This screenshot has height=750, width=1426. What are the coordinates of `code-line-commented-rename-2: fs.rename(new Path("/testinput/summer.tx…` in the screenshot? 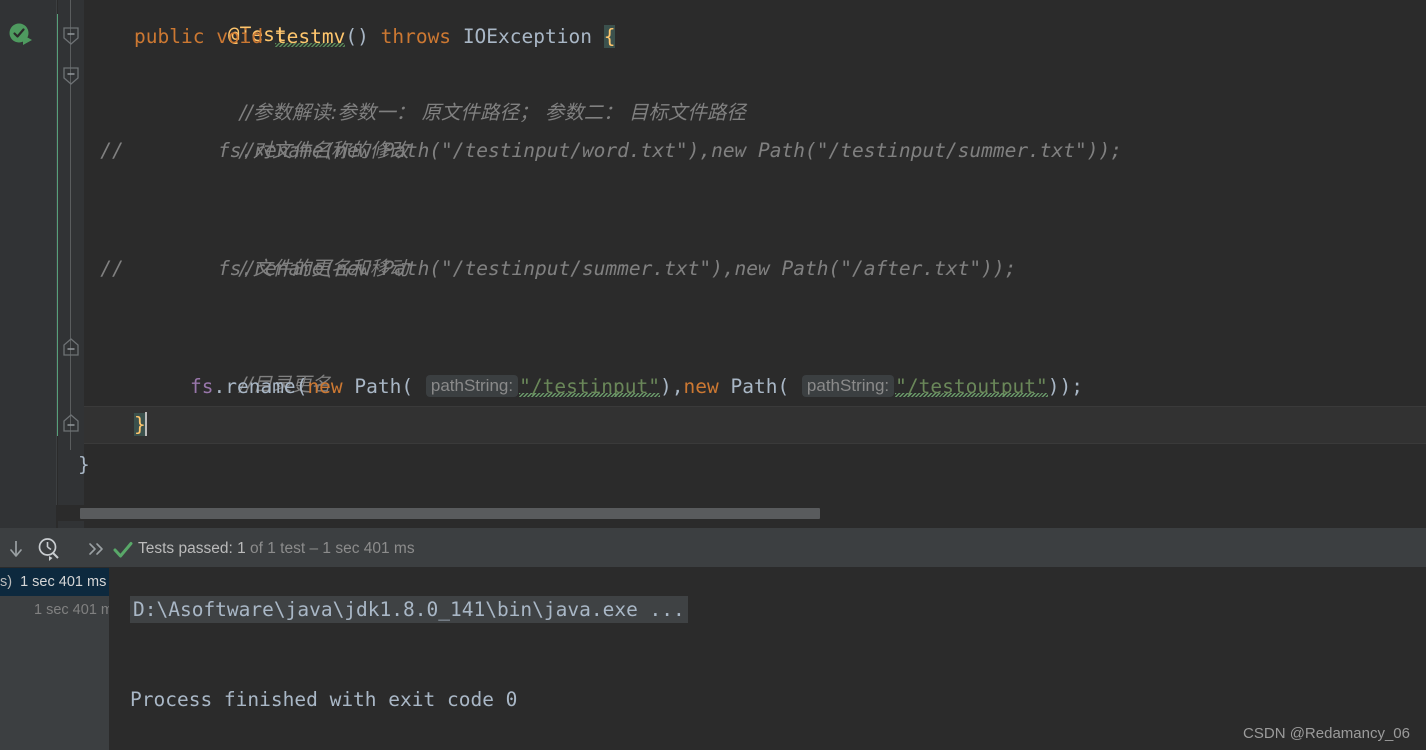 It's located at (617, 269).